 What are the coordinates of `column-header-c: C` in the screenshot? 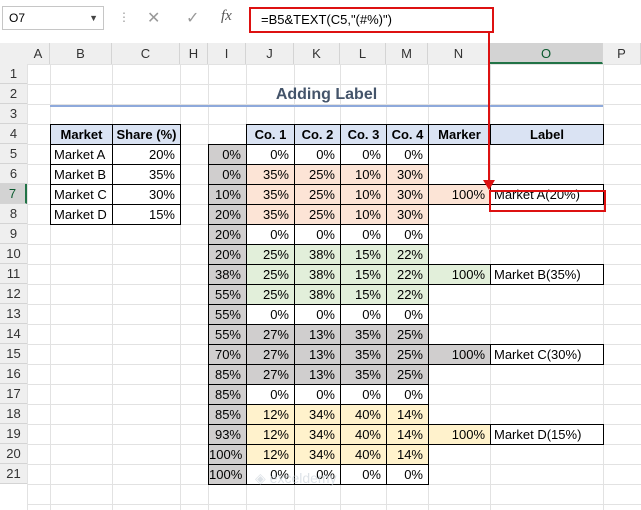 It's located at (146, 53).